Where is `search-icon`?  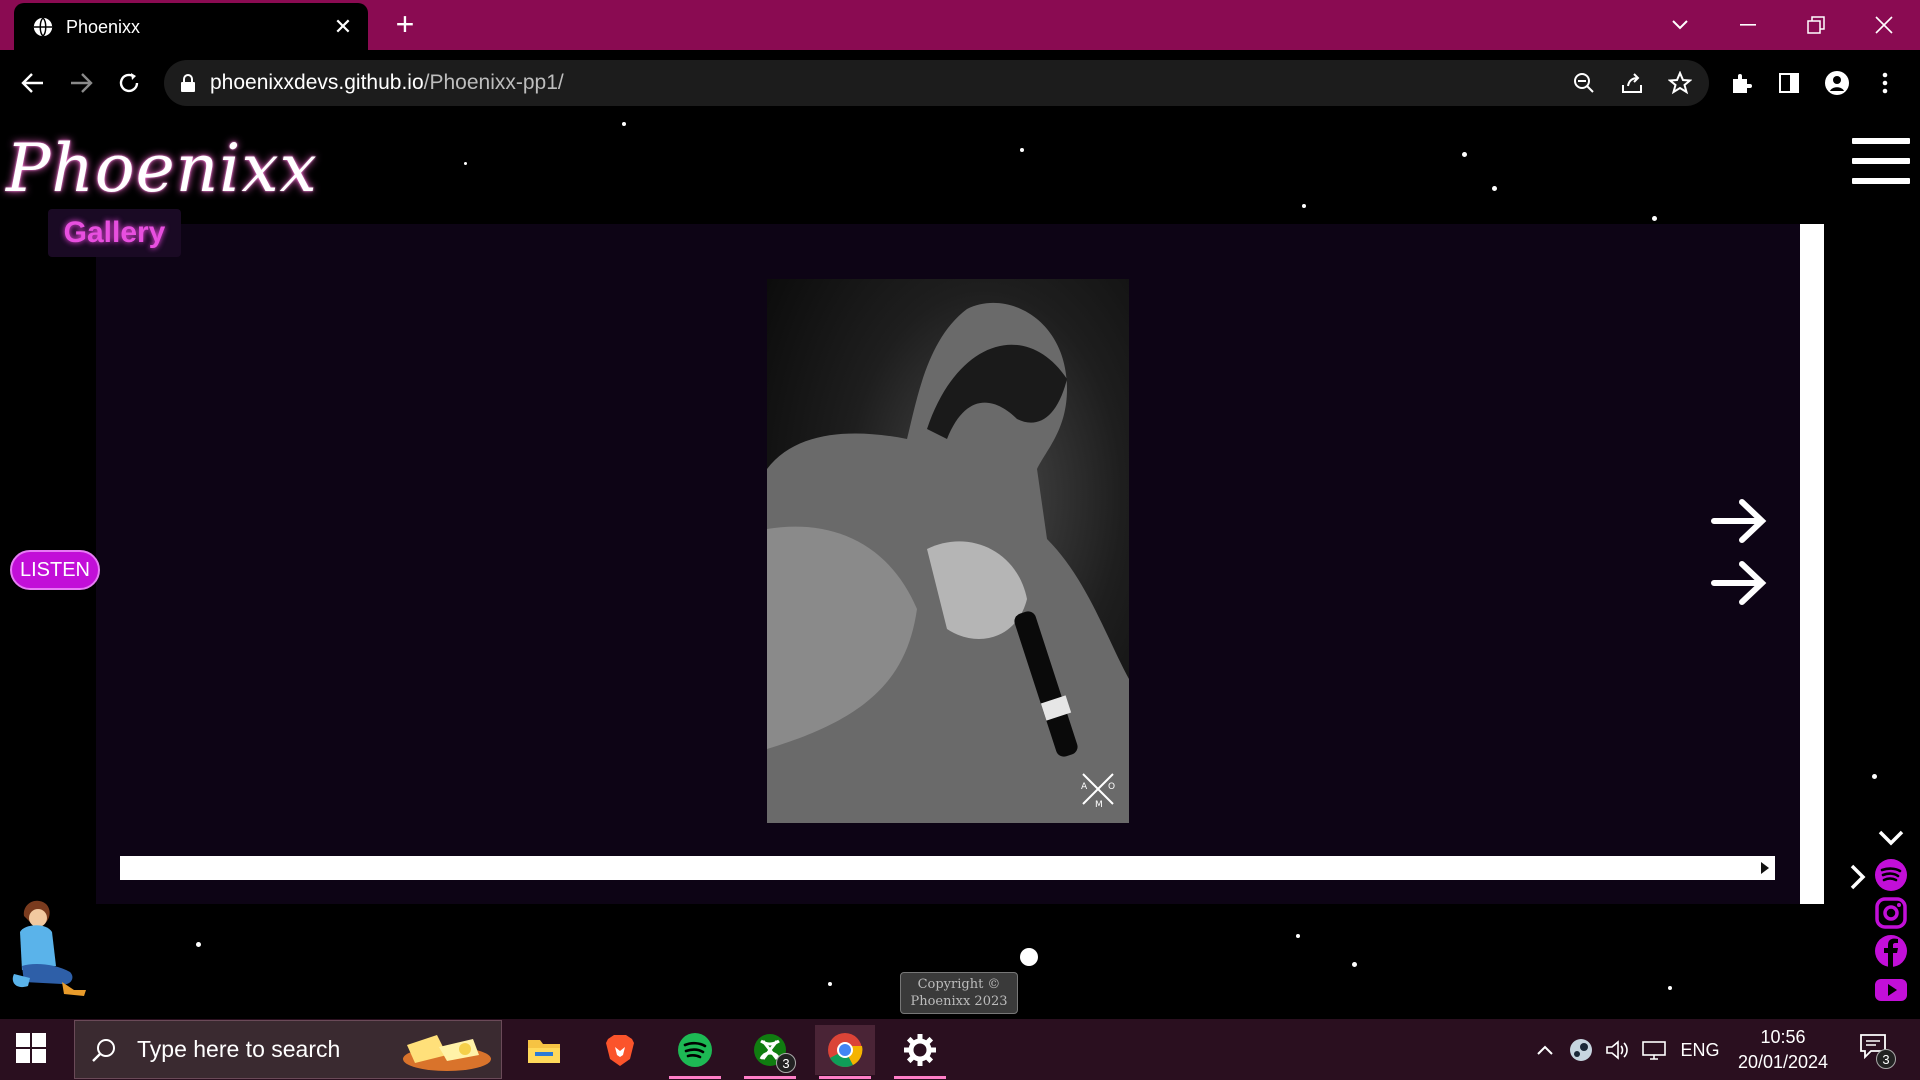 search-icon is located at coordinates (103, 1050).